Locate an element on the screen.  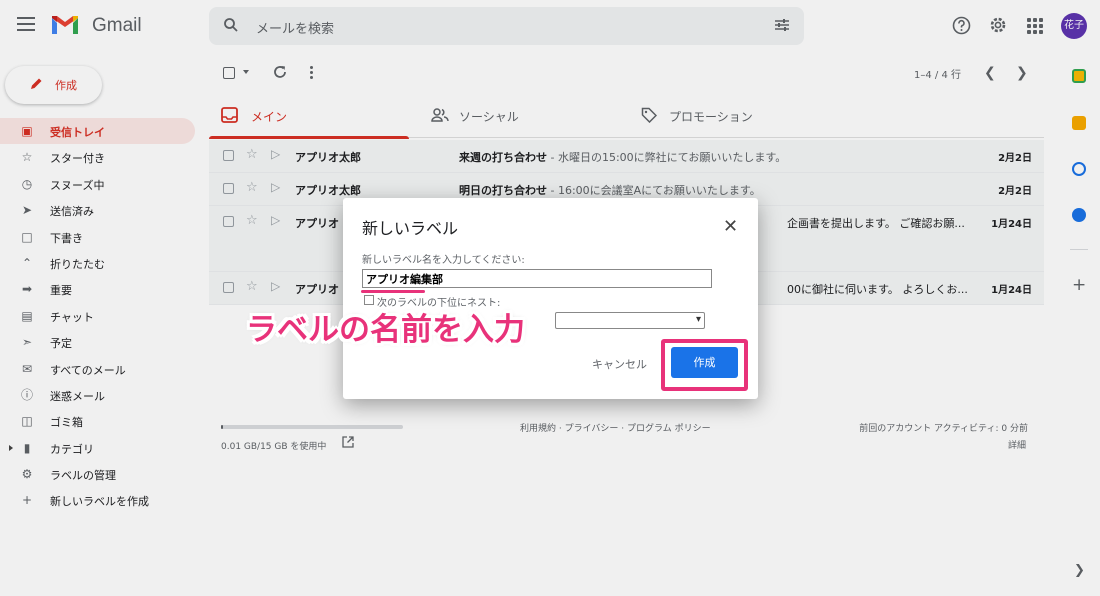
label-name-prompt: 新しいラベル名を入力してください: is located at coordinates (443, 260).